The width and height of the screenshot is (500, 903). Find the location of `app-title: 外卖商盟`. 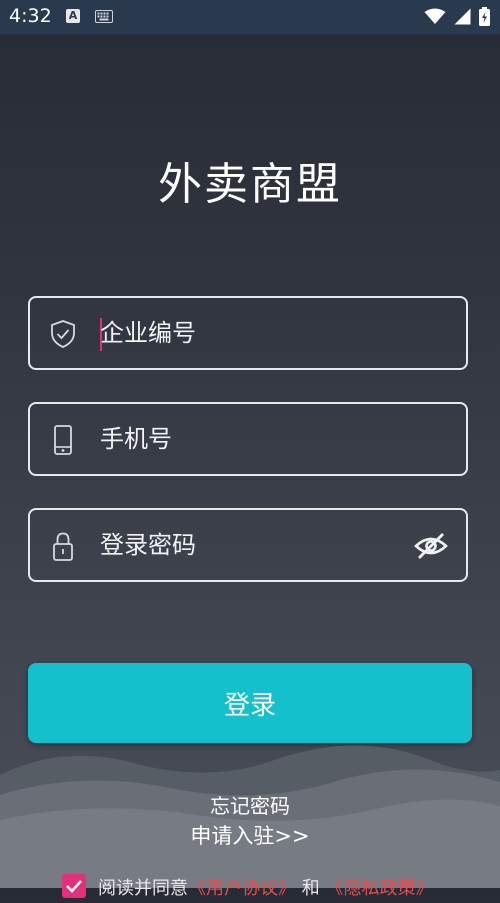

app-title: 外卖商盟 is located at coordinates (250, 184).